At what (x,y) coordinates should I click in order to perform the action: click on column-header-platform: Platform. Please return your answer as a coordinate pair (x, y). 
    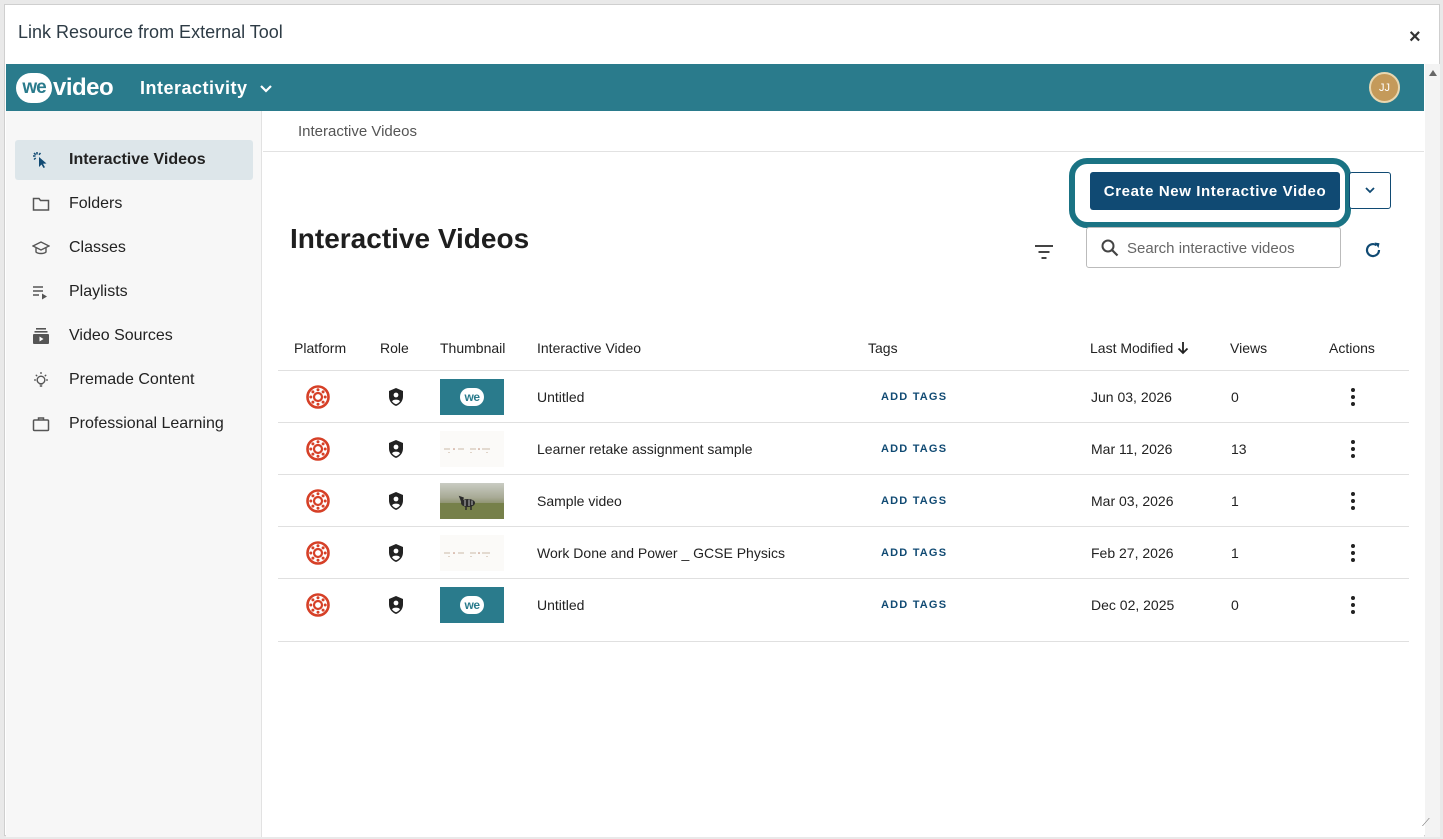
    Looking at the image, I should click on (320, 348).